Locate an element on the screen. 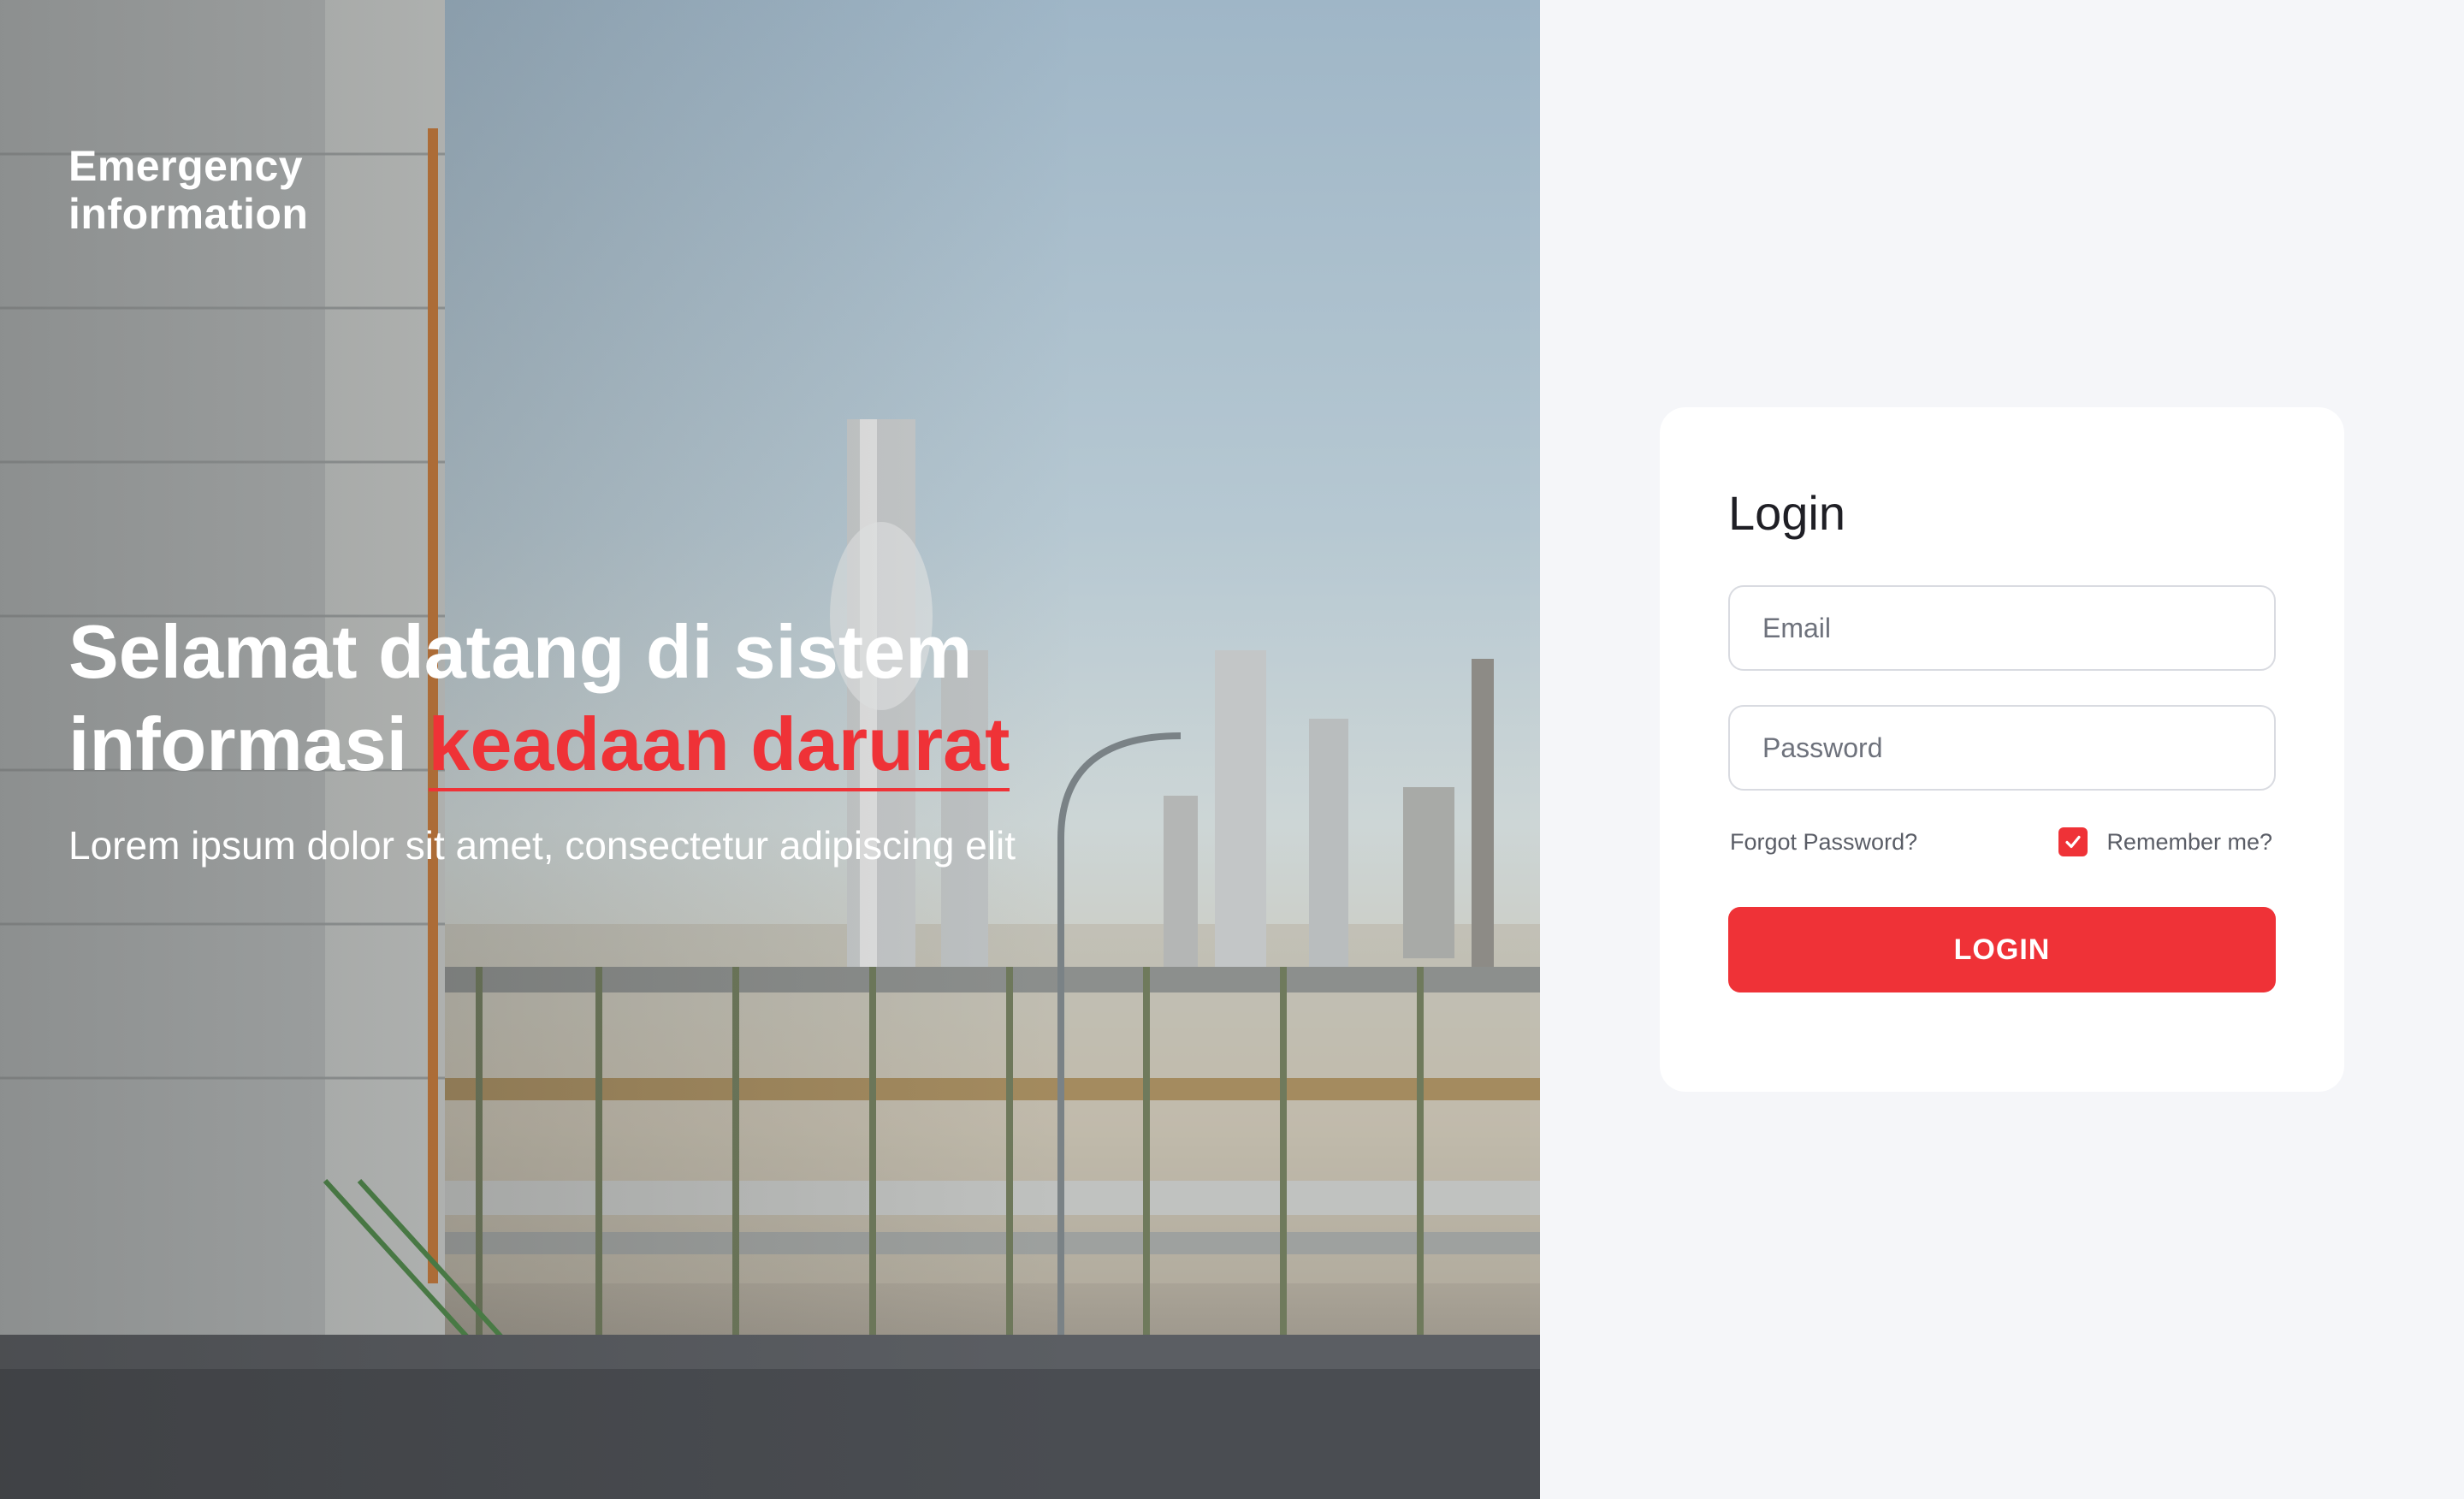  brand-line-1: Emergency is located at coordinates (186, 166).